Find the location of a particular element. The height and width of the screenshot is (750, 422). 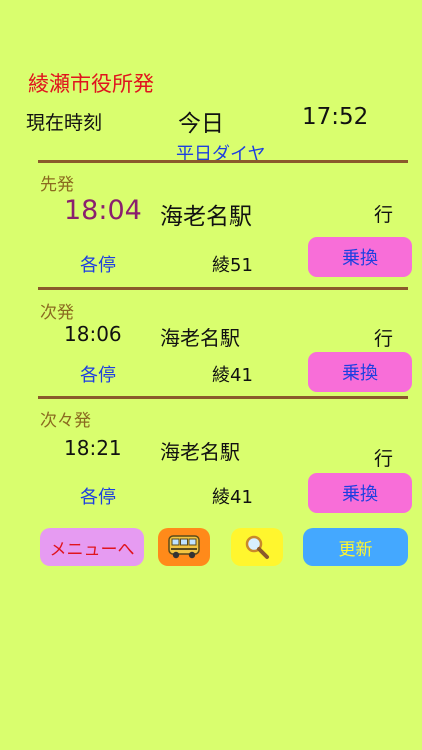

station-title: 綾瀬市役所発 is located at coordinates (91, 84).